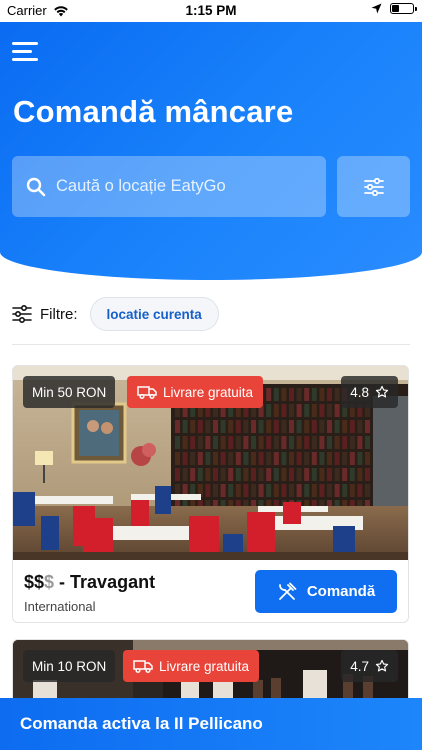 The image size is (422, 750). I want to click on clock: 1:15 PM, so click(211, 10).